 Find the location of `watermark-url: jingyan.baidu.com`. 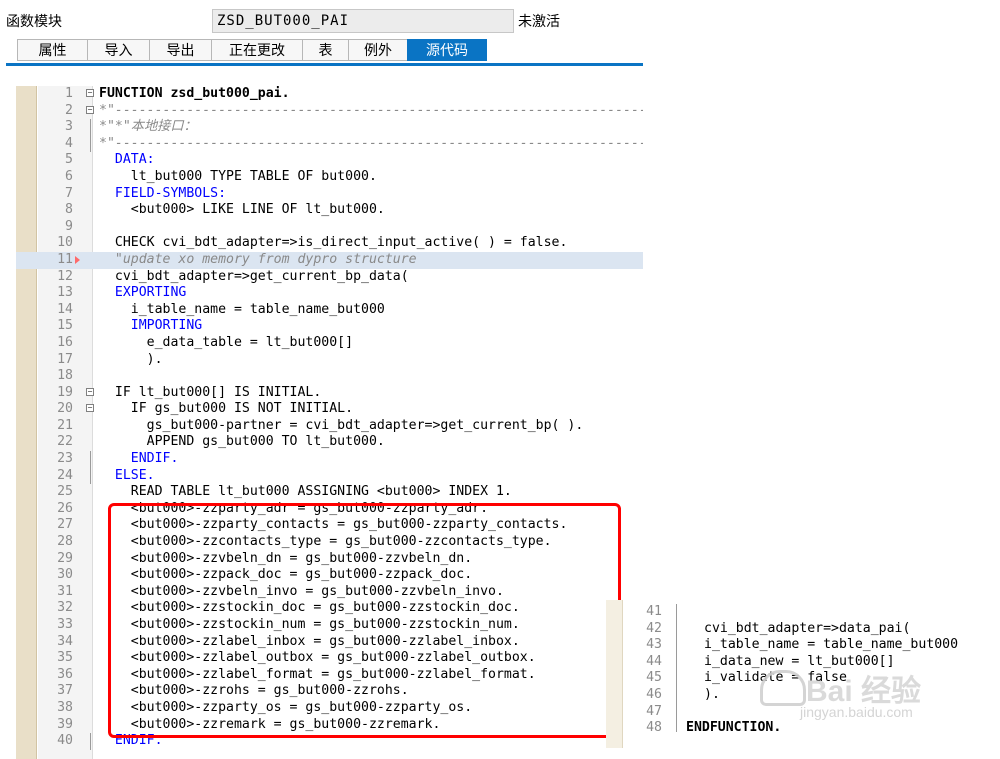

watermark-url: jingyan.baidu.com is located at coordinates (856, 712).